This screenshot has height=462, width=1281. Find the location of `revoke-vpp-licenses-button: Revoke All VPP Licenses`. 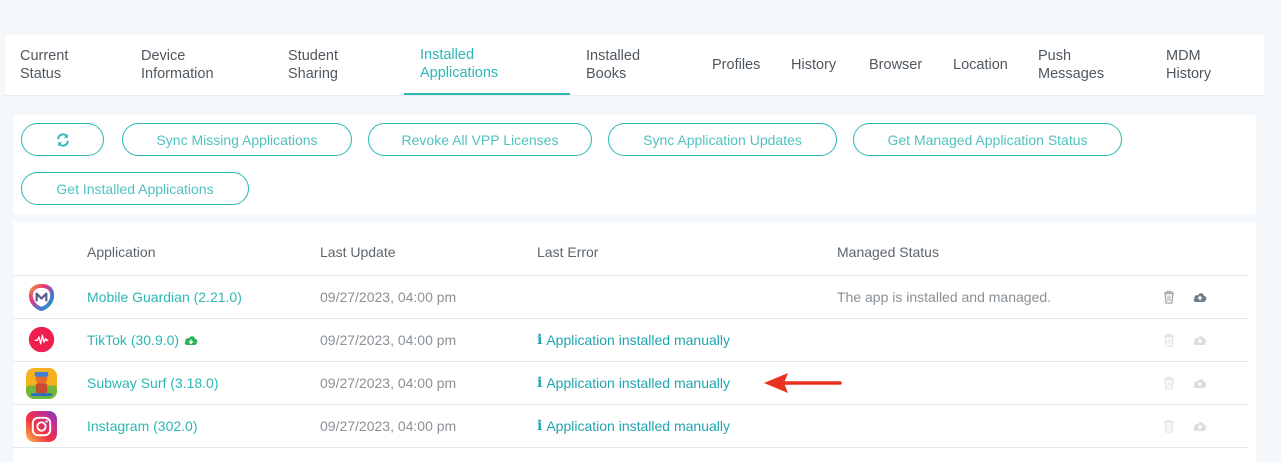

revoke-vpp-licenses-button: Revoke All VPP Licenses is located at coordinates (480, 139).